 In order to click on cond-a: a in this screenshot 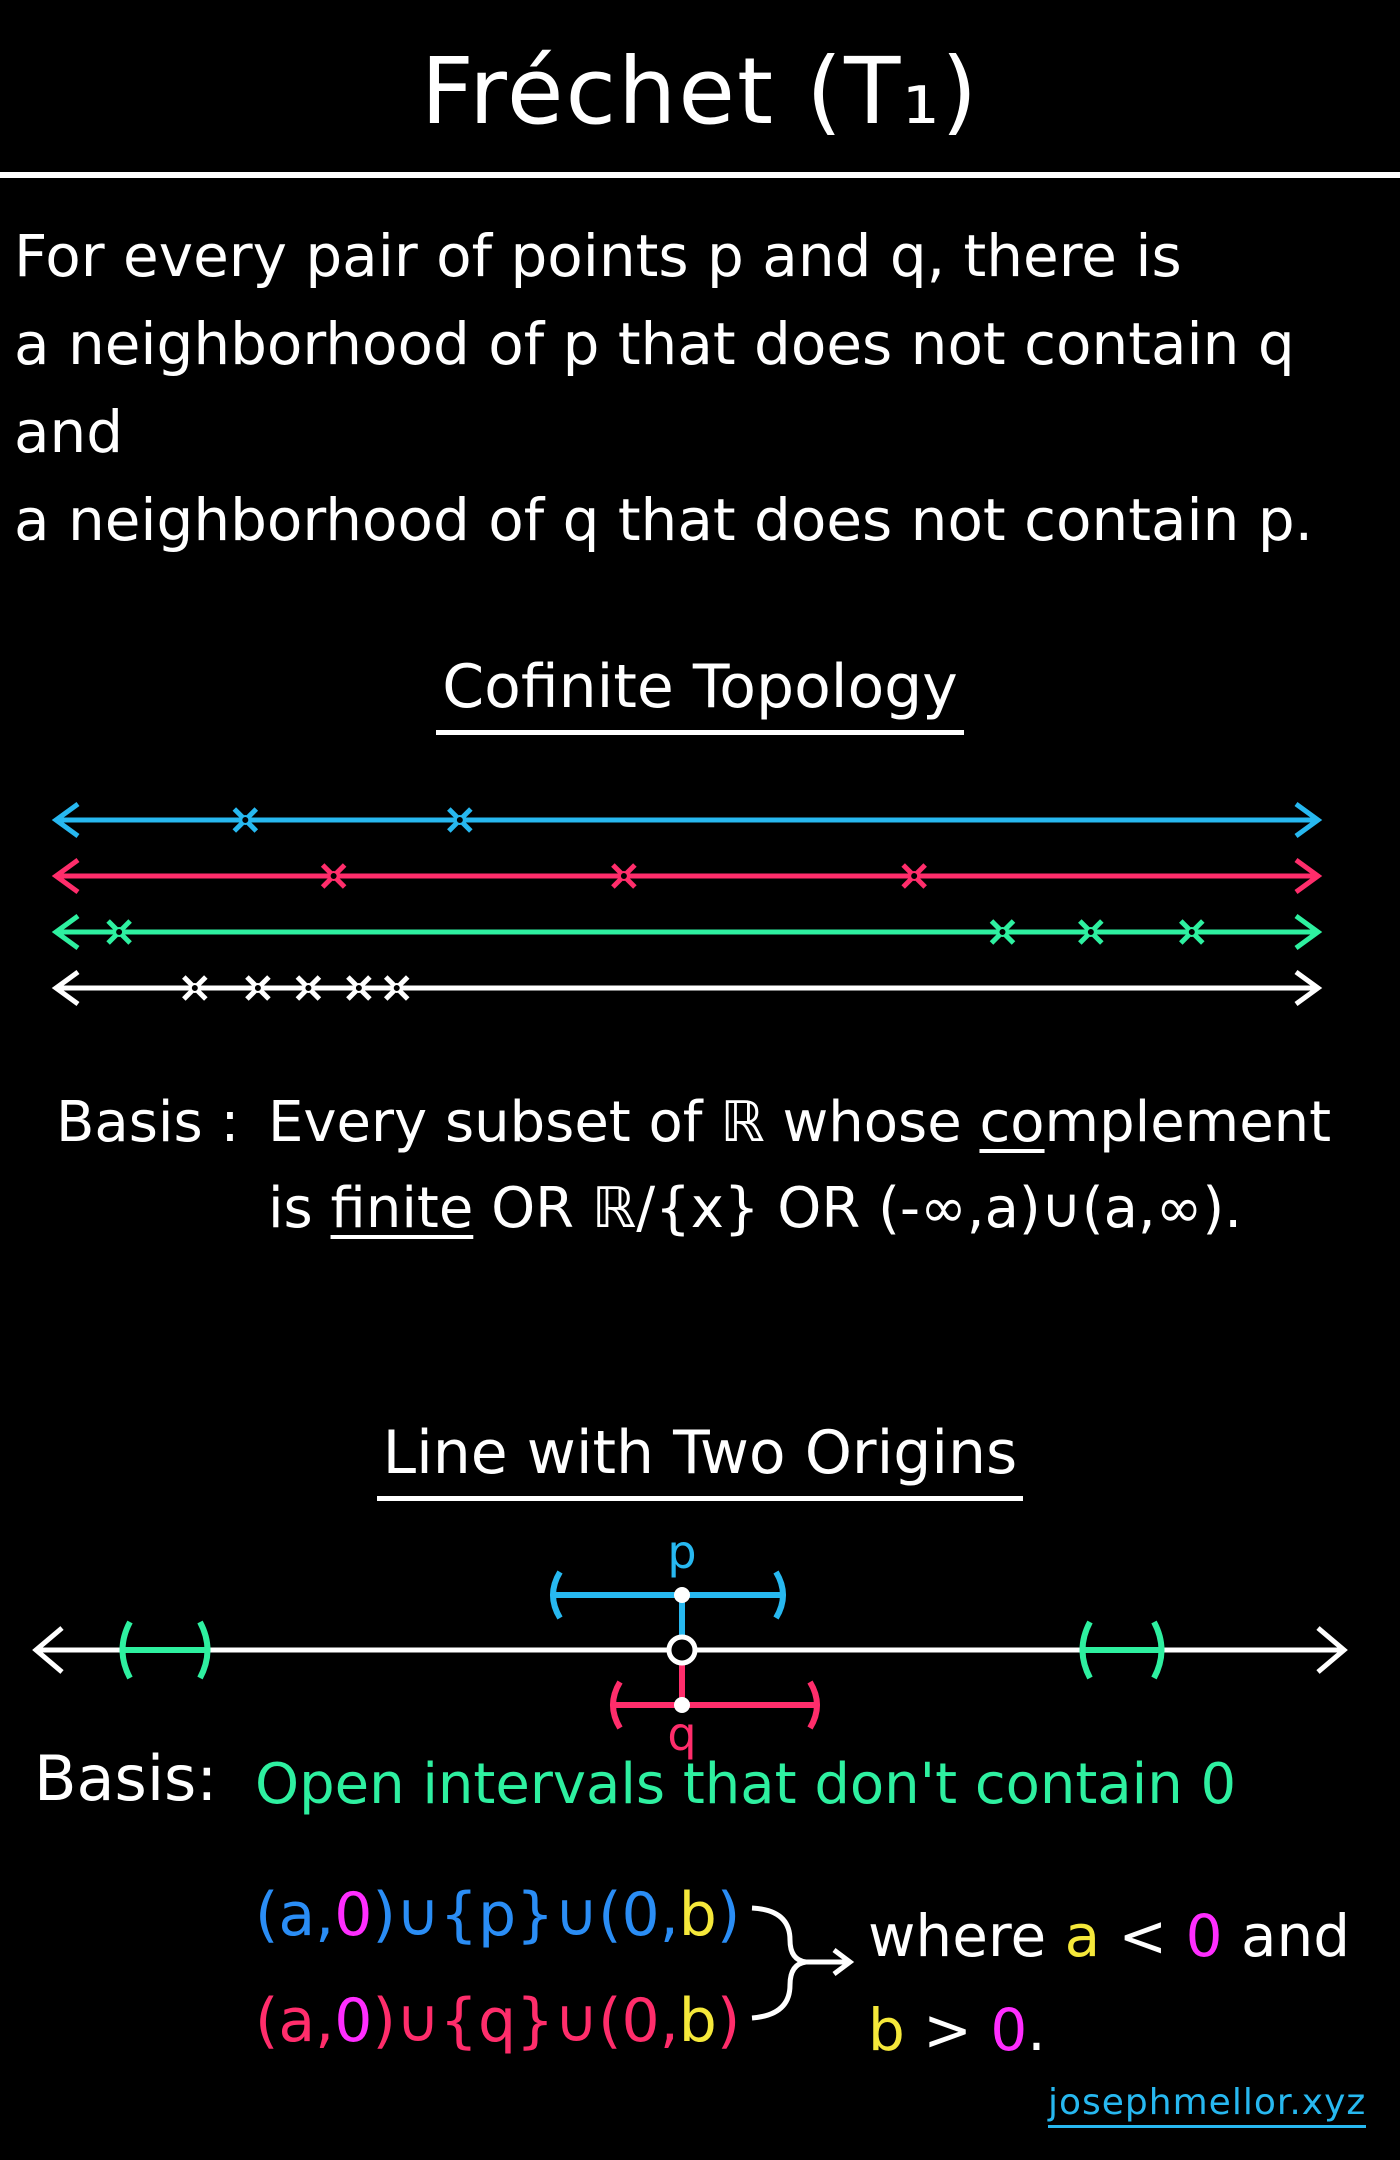, I will do `click(1082, 1936)`.